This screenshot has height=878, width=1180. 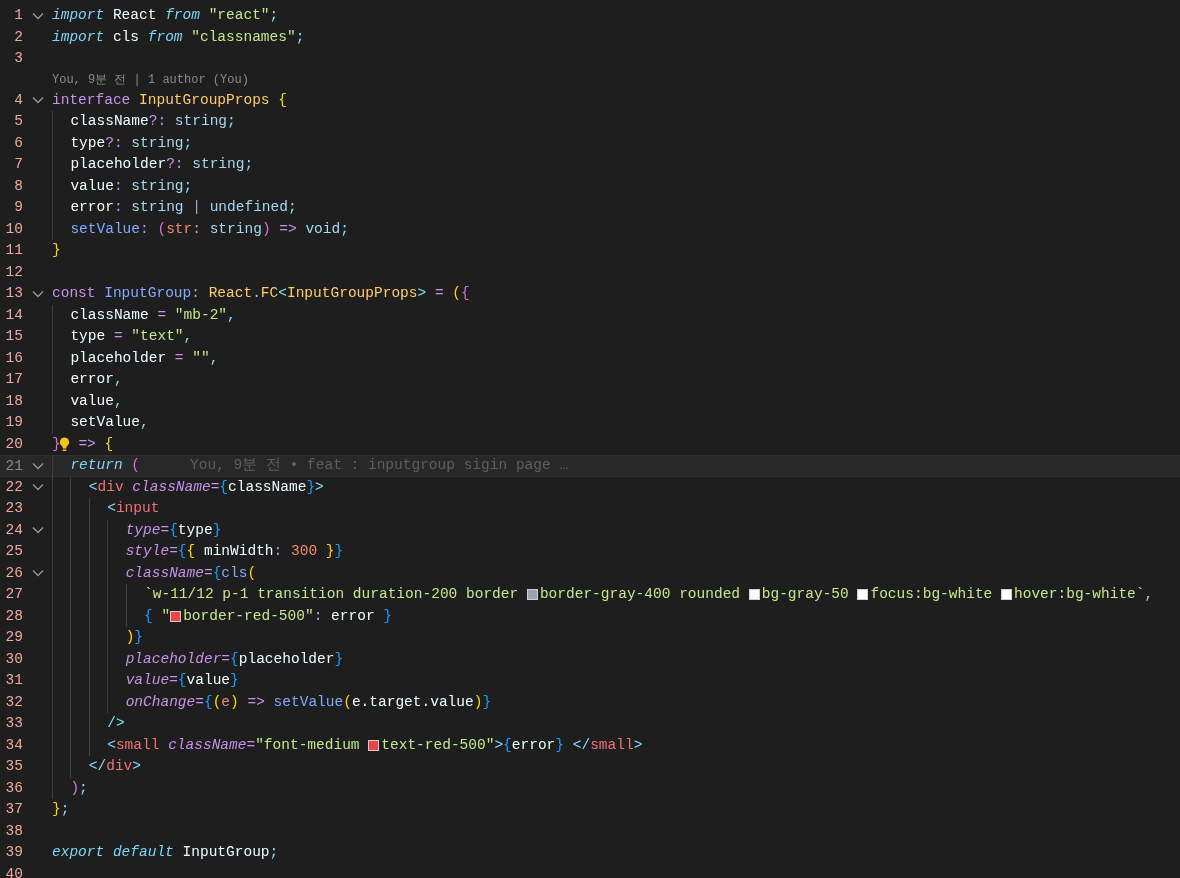 I want to click on code-text: className = "mb-2",, so click(x=153, y=315).